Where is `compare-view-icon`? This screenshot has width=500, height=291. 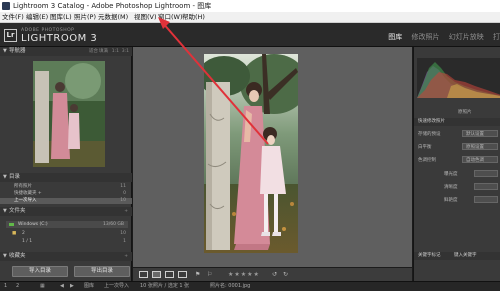 compare-view-icon is located at coordinates (169, 274).